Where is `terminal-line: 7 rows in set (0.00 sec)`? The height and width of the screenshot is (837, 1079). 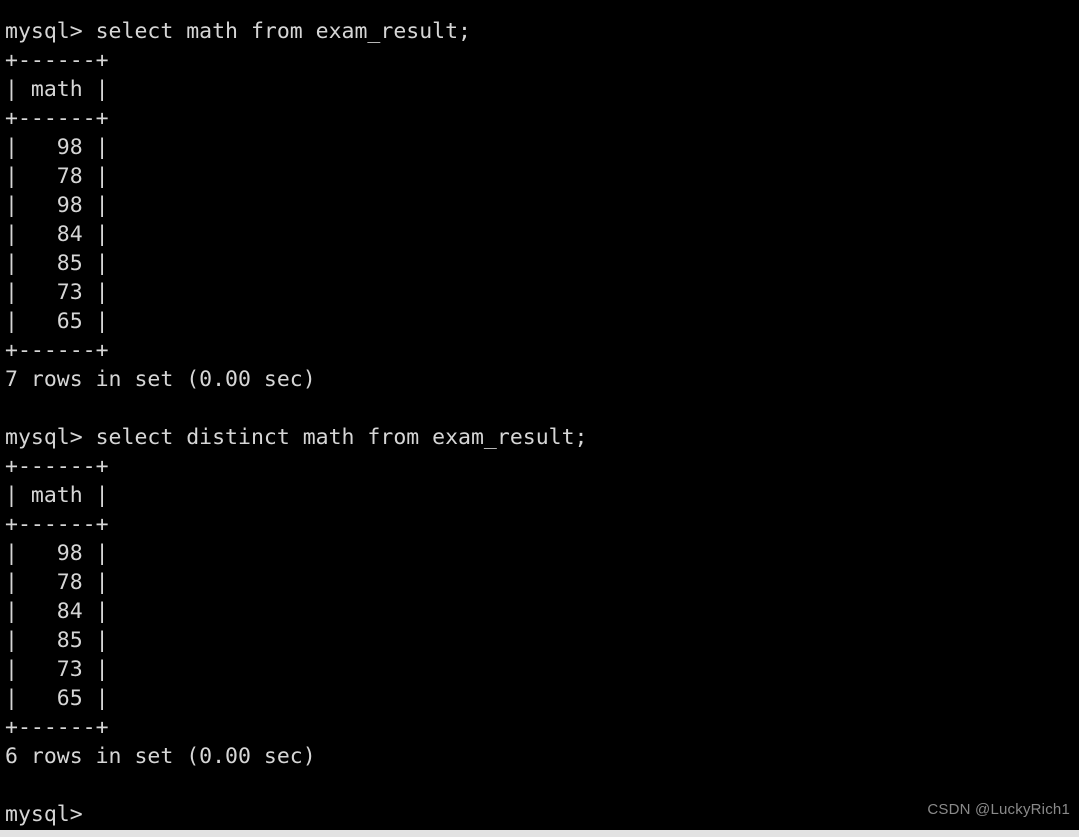
terminal-line: 7 rows in set (0.00 sec) is located at coordinates (160, 379).